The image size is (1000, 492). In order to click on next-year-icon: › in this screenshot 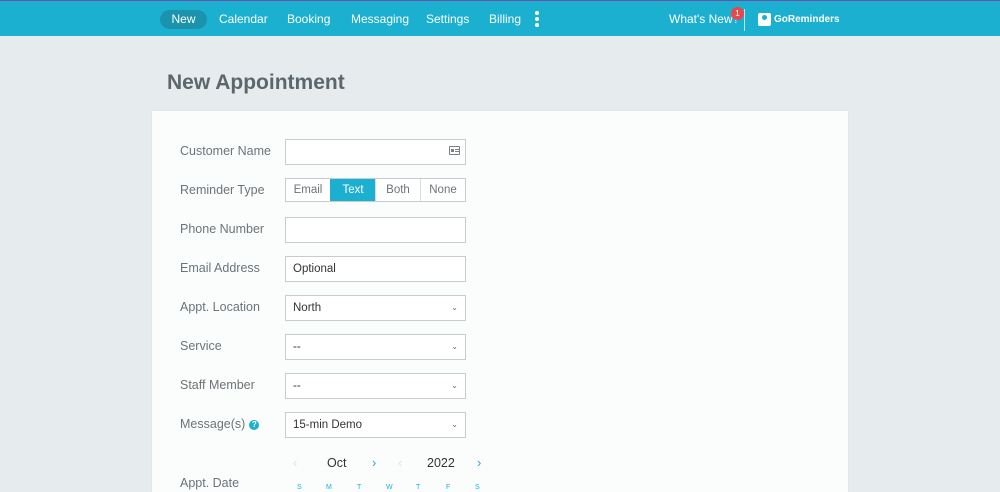, I will do `click(479, 462)`.